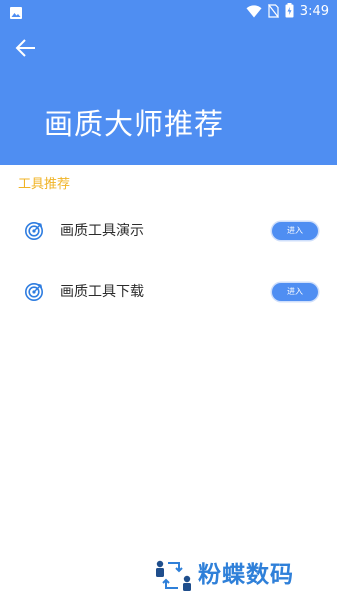 Image resolution: width=337 pixels, height=600 pixels. What do you see at coordinates (44, 184) in the screenshot?
I see `section-title: 工具推荐` at bounding box center [44, 184].